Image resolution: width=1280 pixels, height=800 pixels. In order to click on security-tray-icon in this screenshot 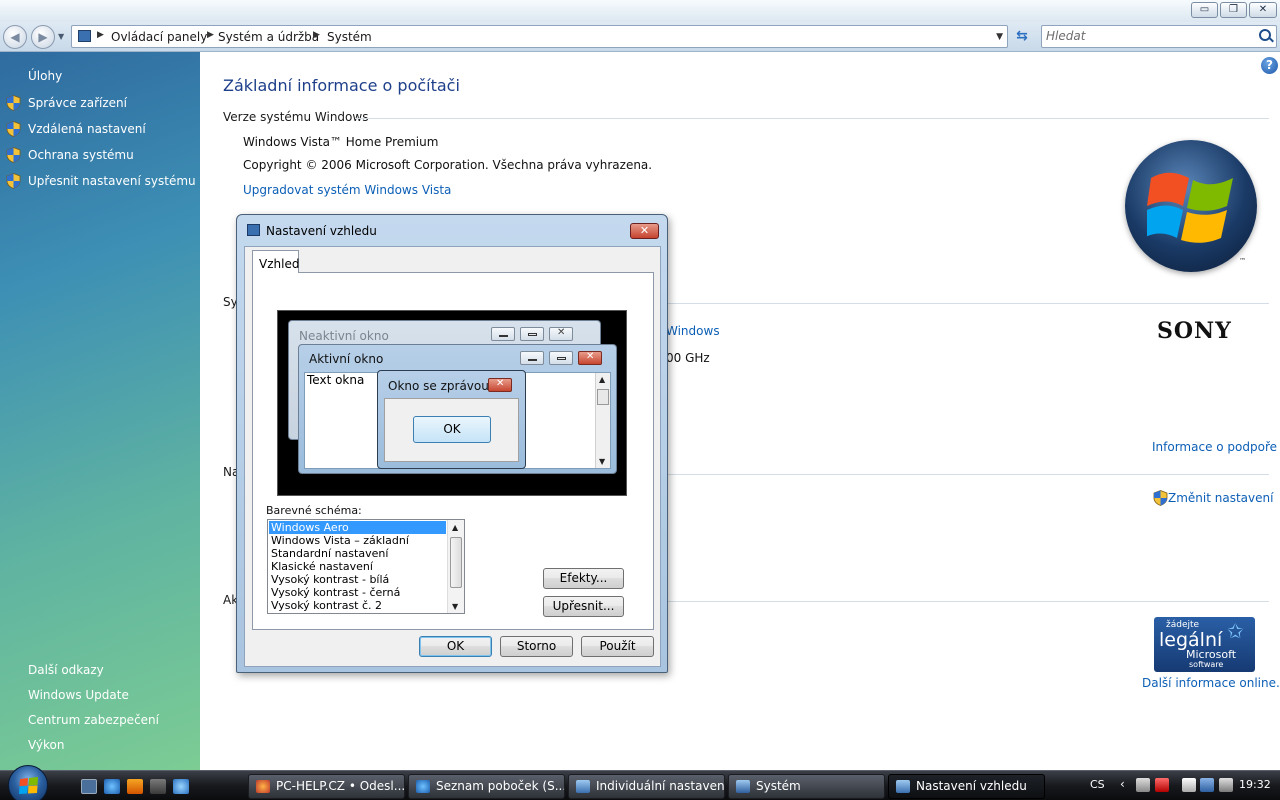, I will do `click(1162, 785)`.